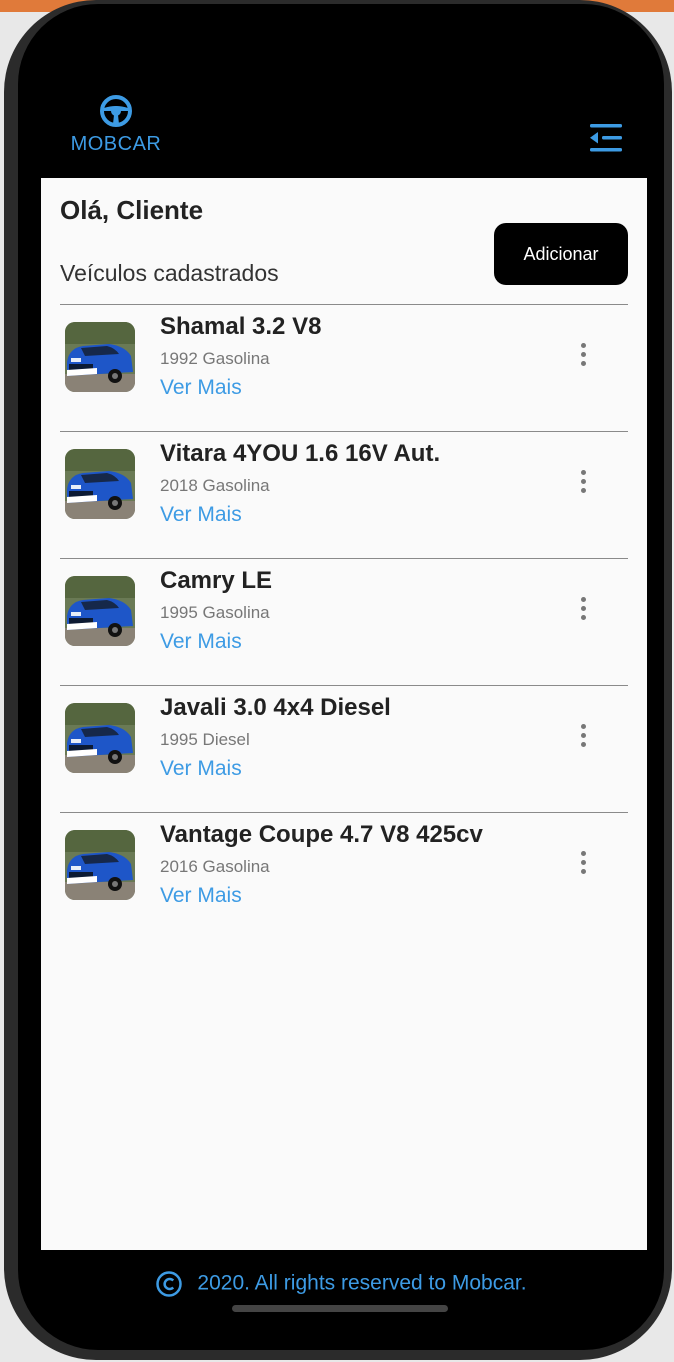 This screenshot has width=674, height=1362. Describe the element at coordinates (340, 1308) in the screenshot. I see `home-indicator` at that location.